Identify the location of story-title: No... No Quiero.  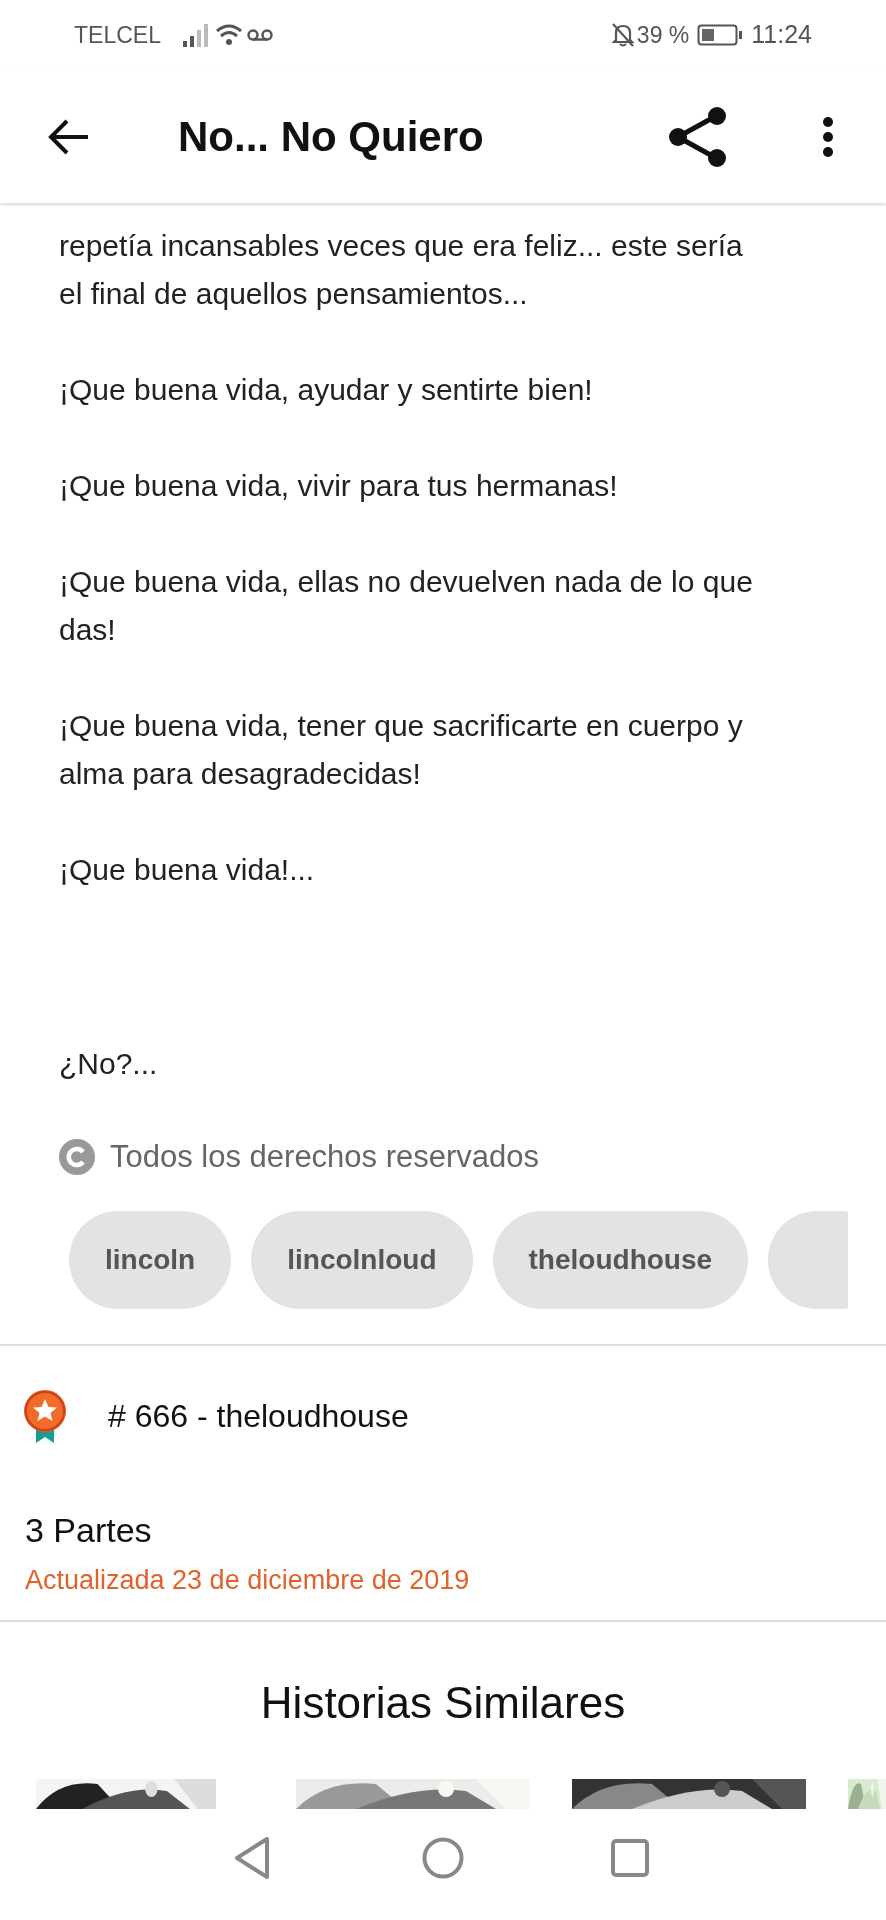
(331, 137).